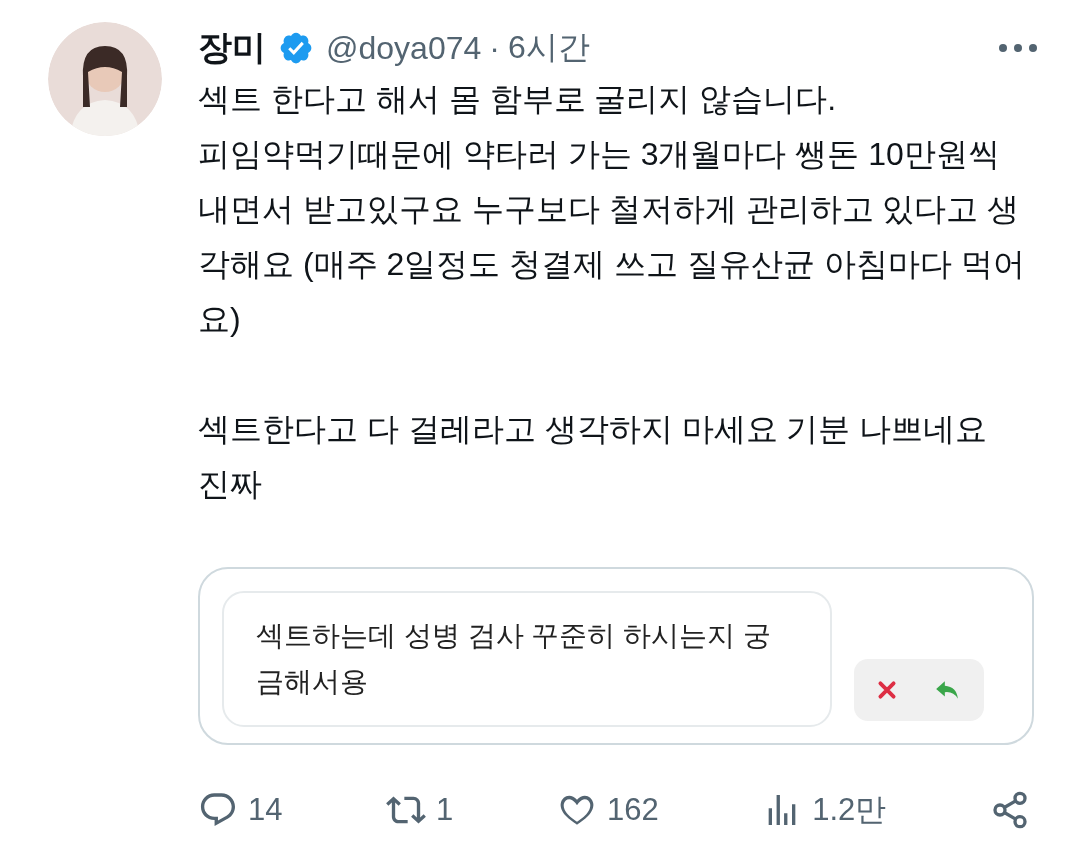  What do you see at coordinates (593, 457) in the screenshot?
I see `tweet-text: 섹트한다고 다 걸레라고 생각하지 마세요 기분 나쁘네요 진짜` at bounding box center [593, 457].